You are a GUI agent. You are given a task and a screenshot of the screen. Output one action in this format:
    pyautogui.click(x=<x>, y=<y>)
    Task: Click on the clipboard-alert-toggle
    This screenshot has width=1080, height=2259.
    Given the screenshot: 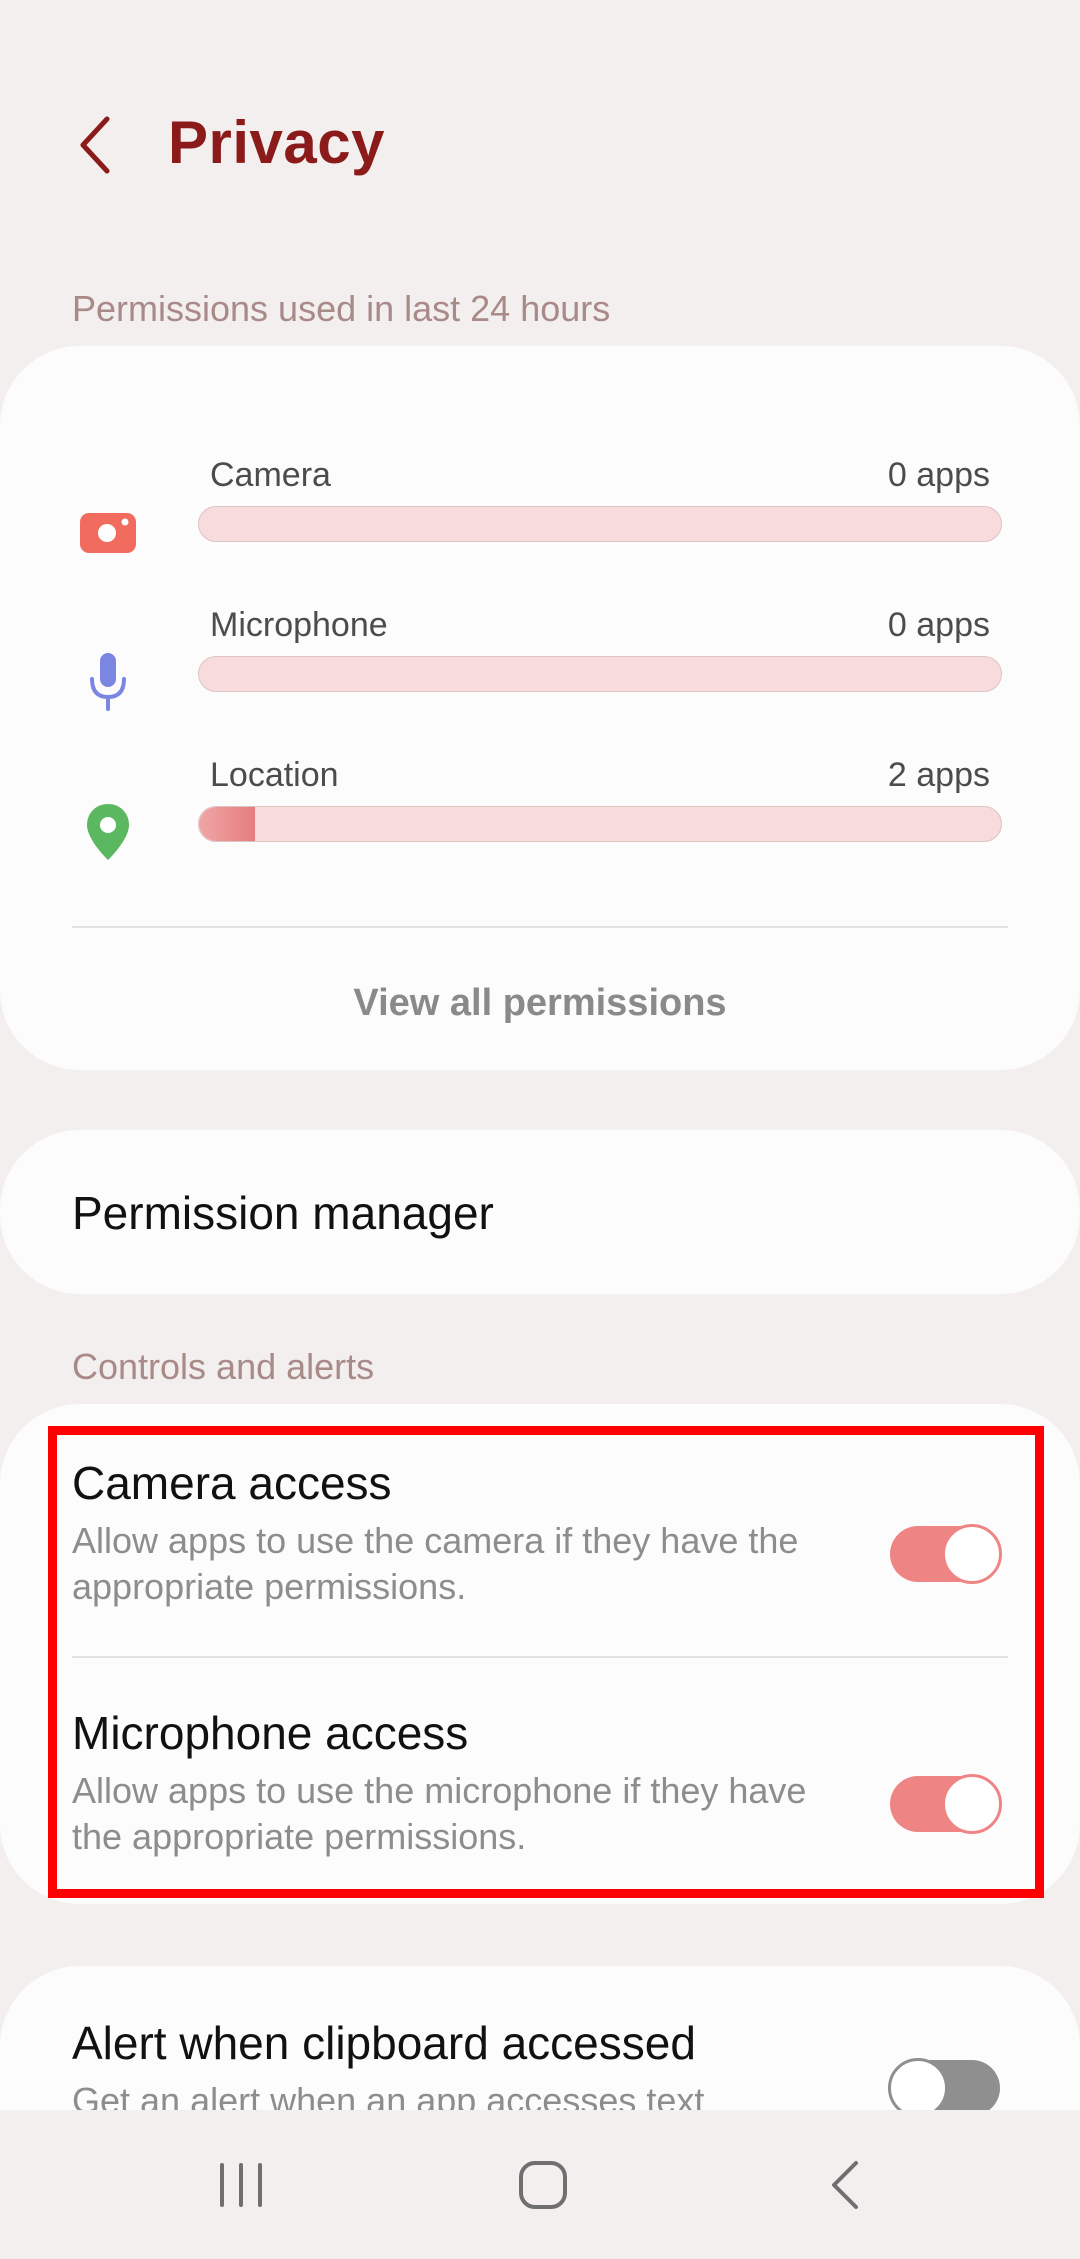 What is the action you would take?
    pyautogui.click(x=944, y=2086)
    